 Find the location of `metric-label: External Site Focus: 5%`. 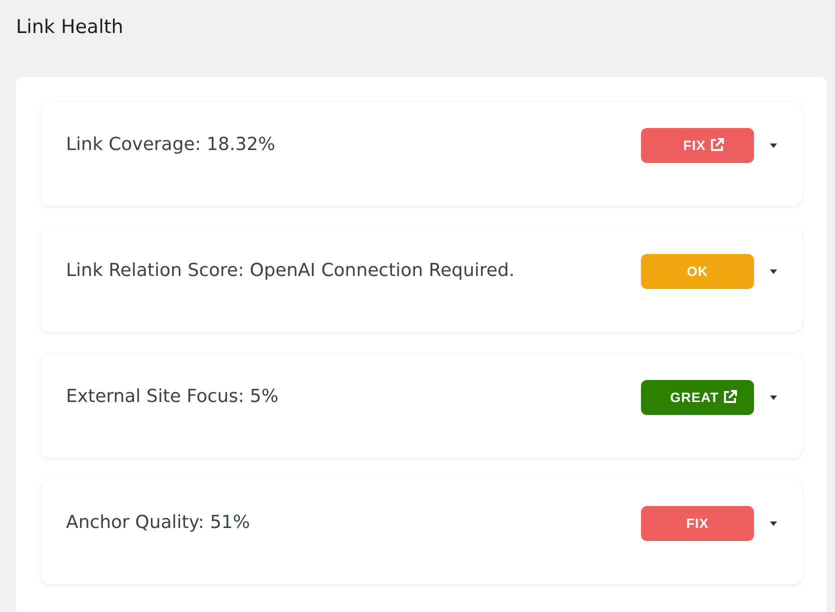

metric-label: External Site Focus: 5% is located at coordinates (173, 397).